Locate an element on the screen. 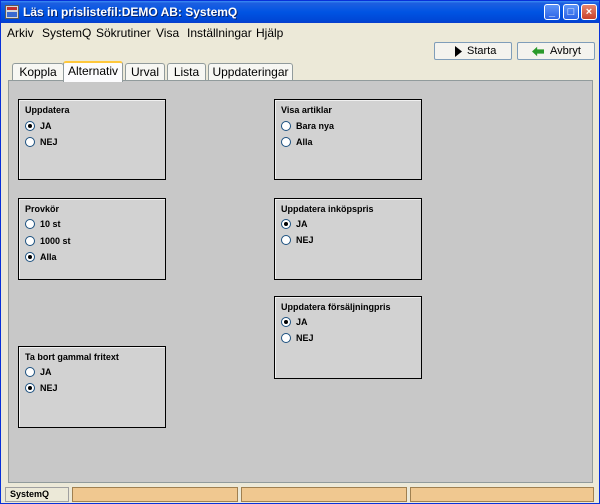  status-app-name: SystemQ is located at coordinates (37, 494).